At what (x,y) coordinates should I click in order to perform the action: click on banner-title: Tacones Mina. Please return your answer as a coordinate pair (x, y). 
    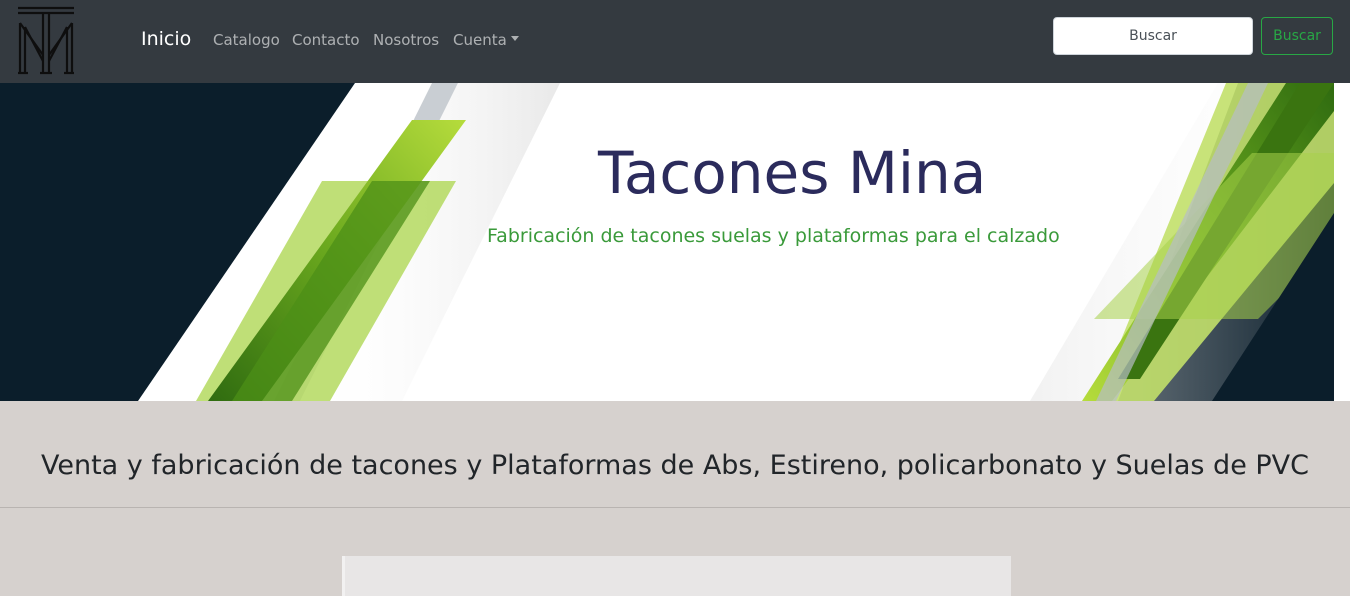
    Looking at the image, I should click on (792, 173).